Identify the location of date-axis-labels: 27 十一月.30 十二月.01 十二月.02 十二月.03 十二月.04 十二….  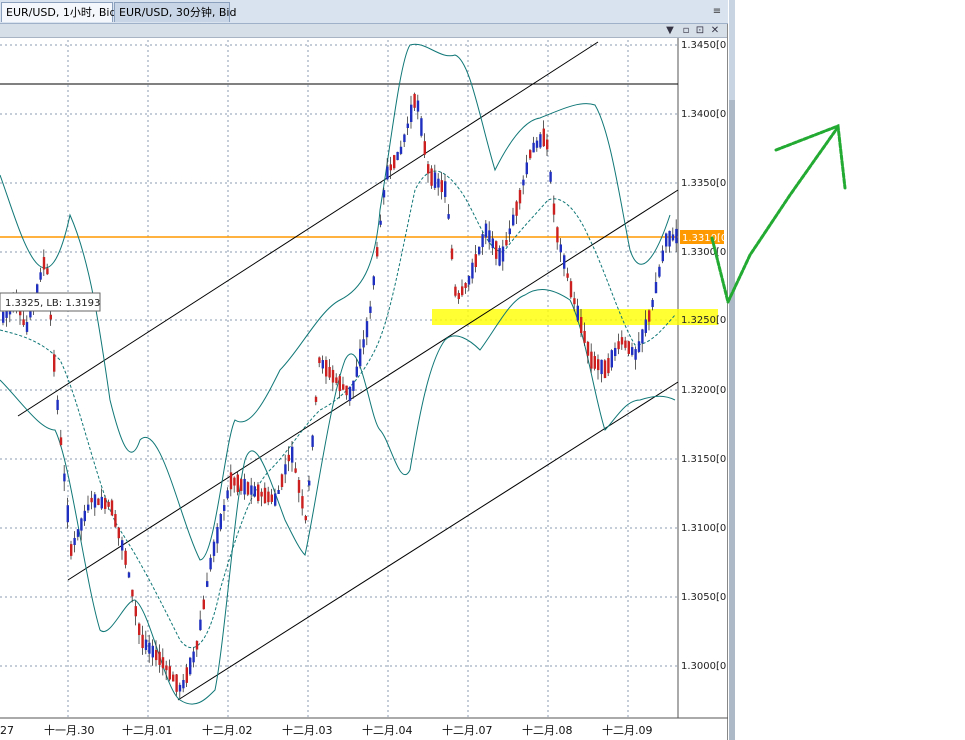
(326, 730).